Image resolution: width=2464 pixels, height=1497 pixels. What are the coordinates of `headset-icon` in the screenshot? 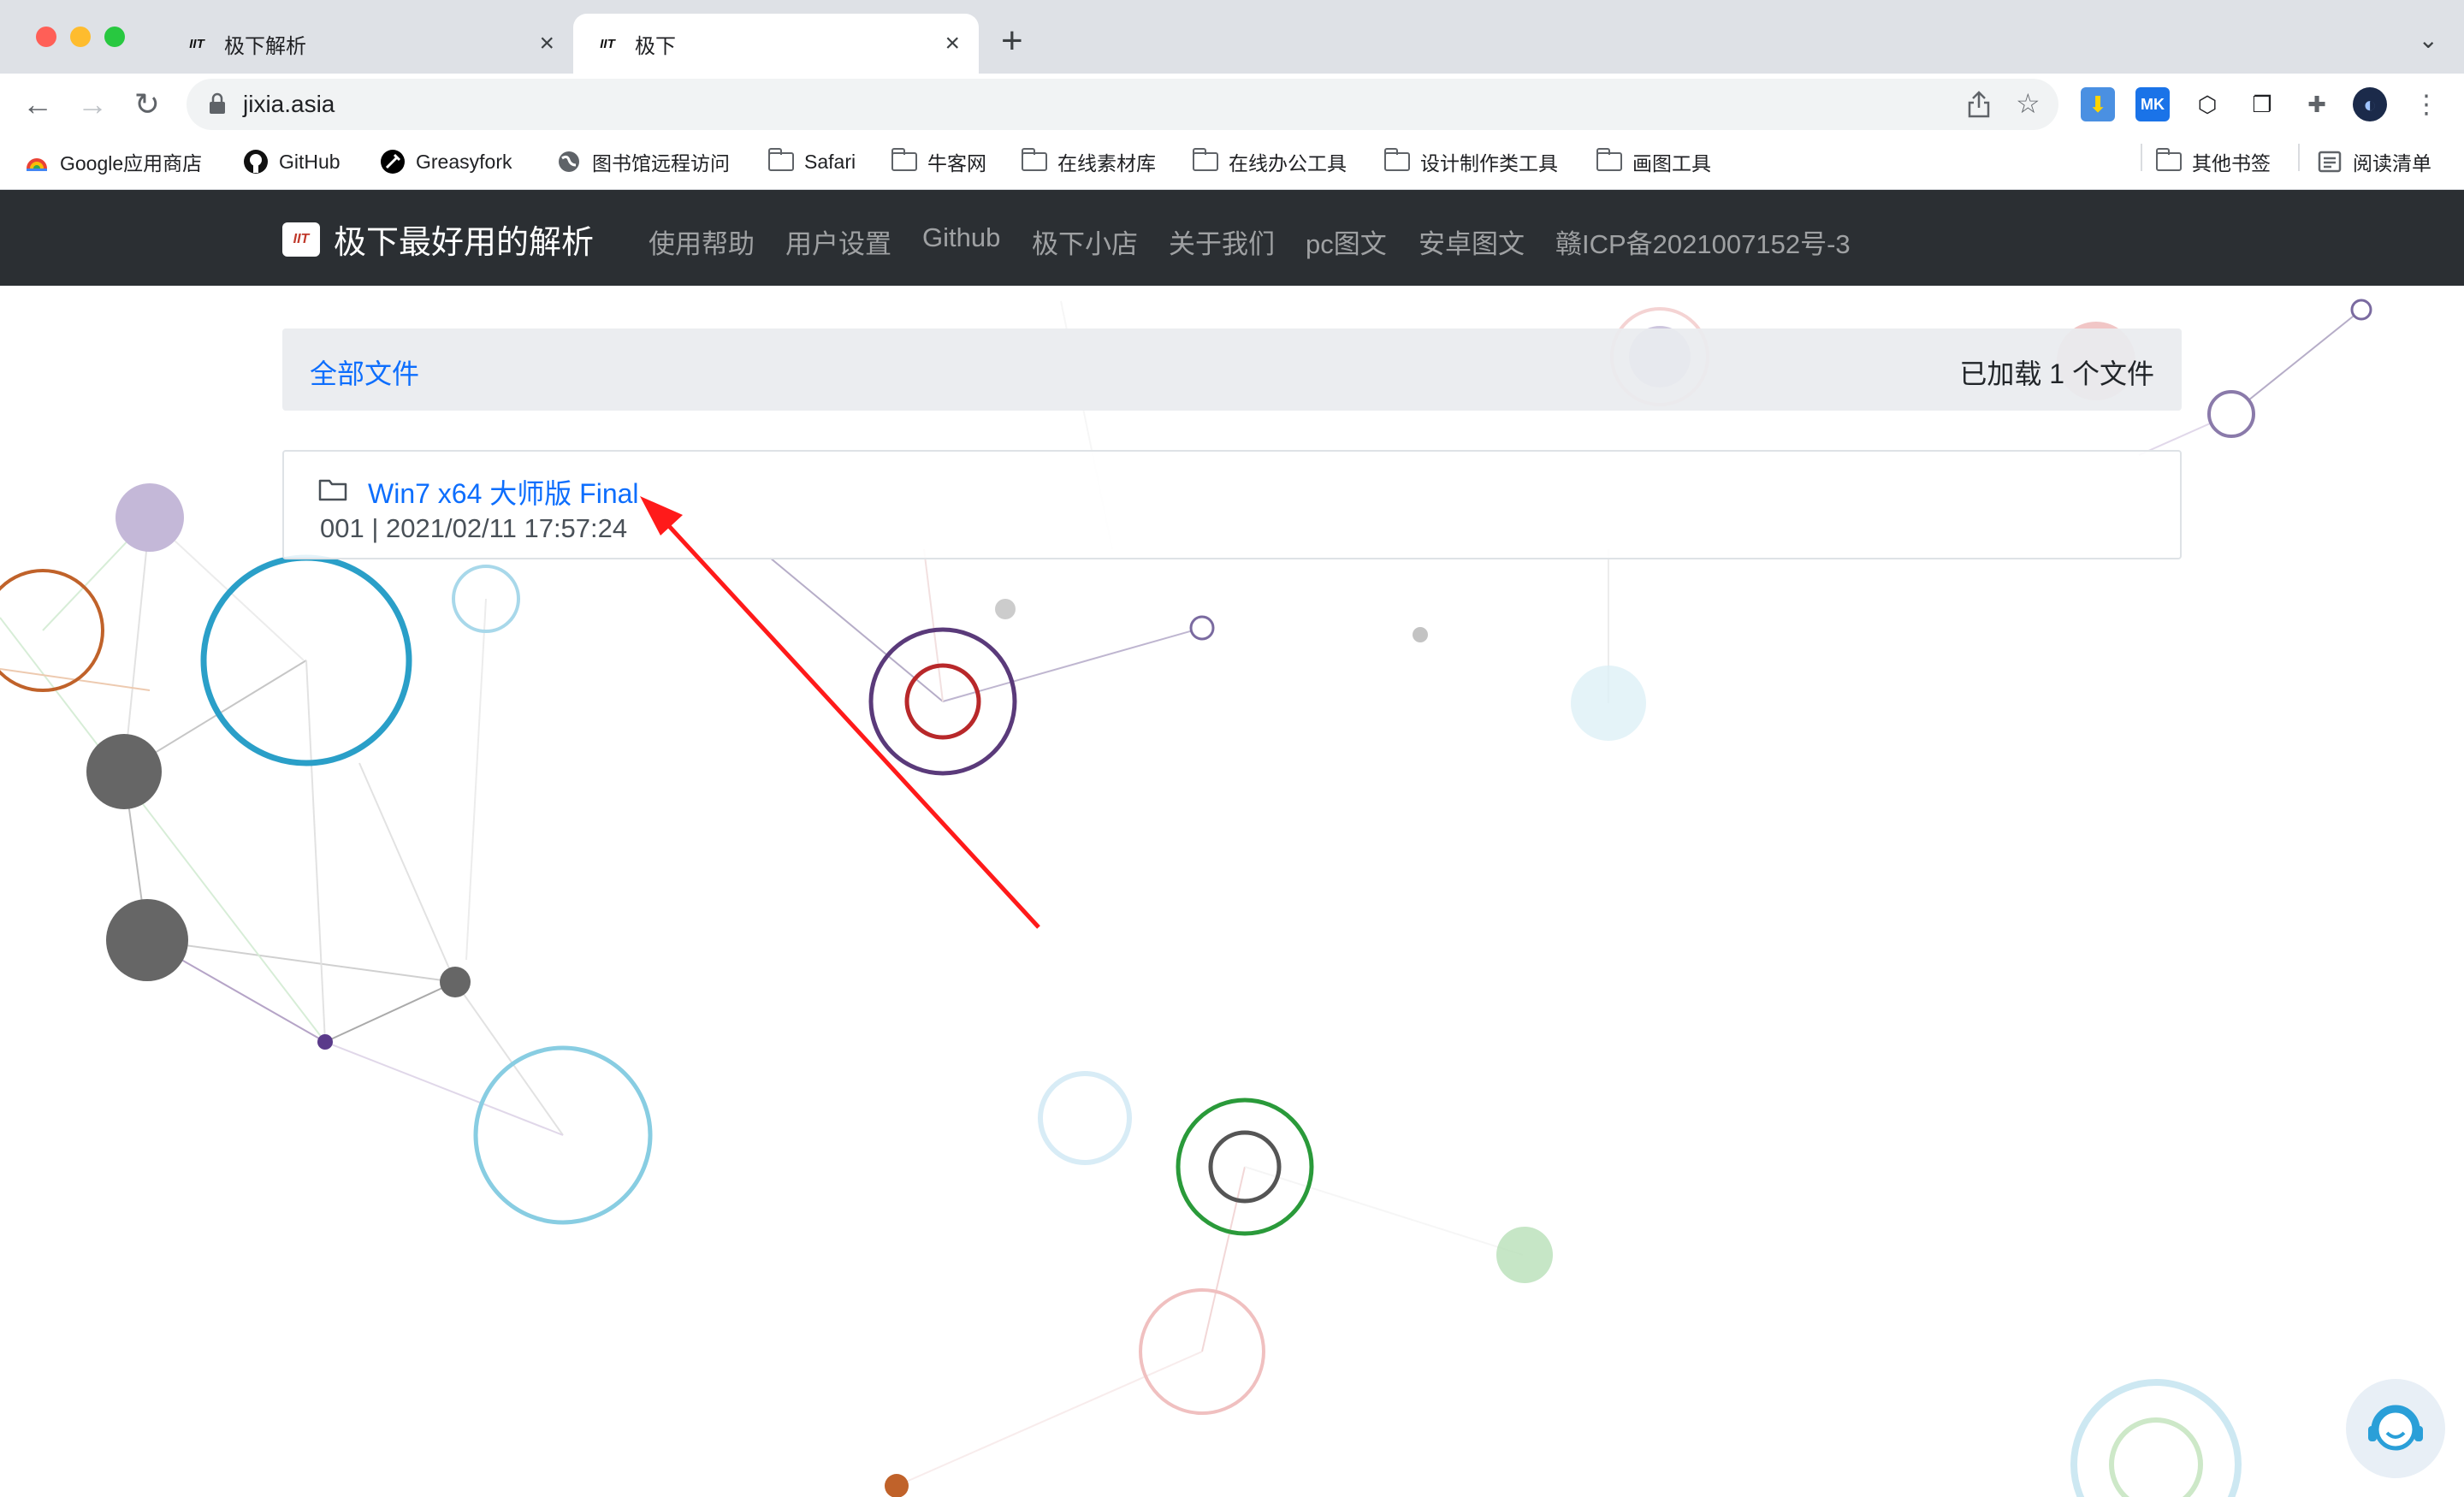 It's located at (2395, 1428).